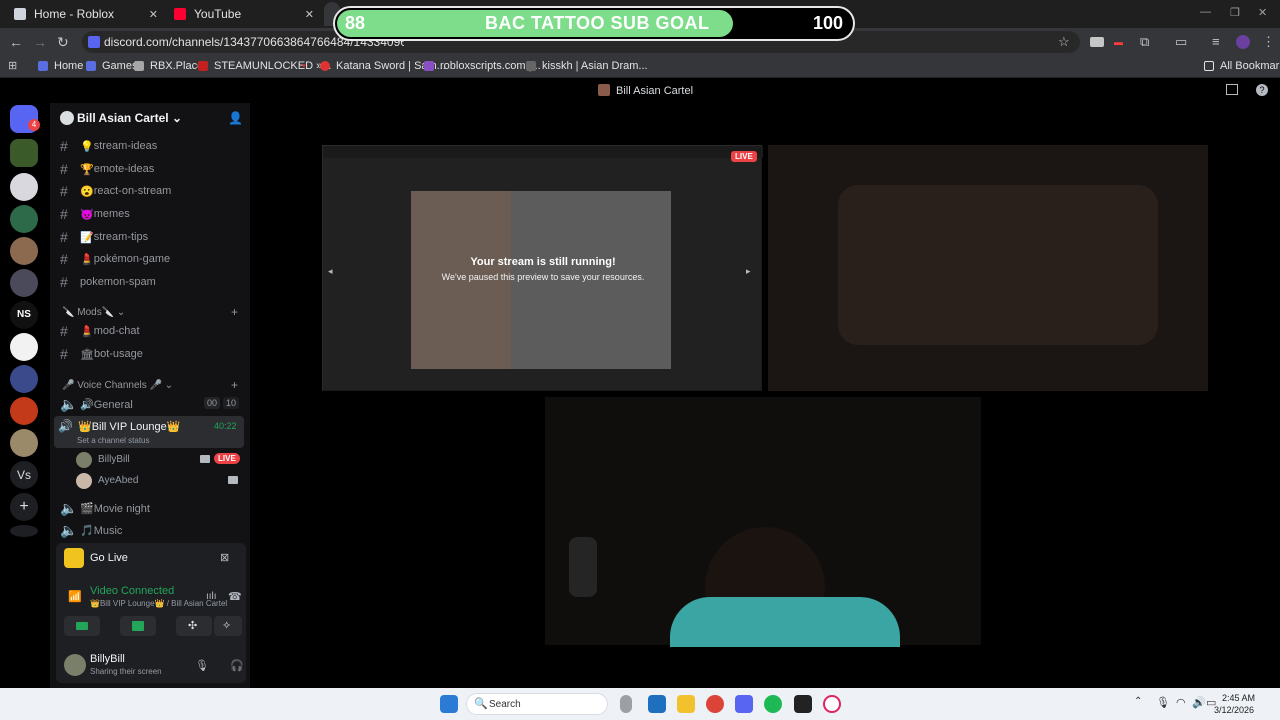  What do you see at coordinates (597, 23) in the screenshot?
I see `goal-title: BAC TATTOO SUB GOAL` at bounding box center [597, 23].